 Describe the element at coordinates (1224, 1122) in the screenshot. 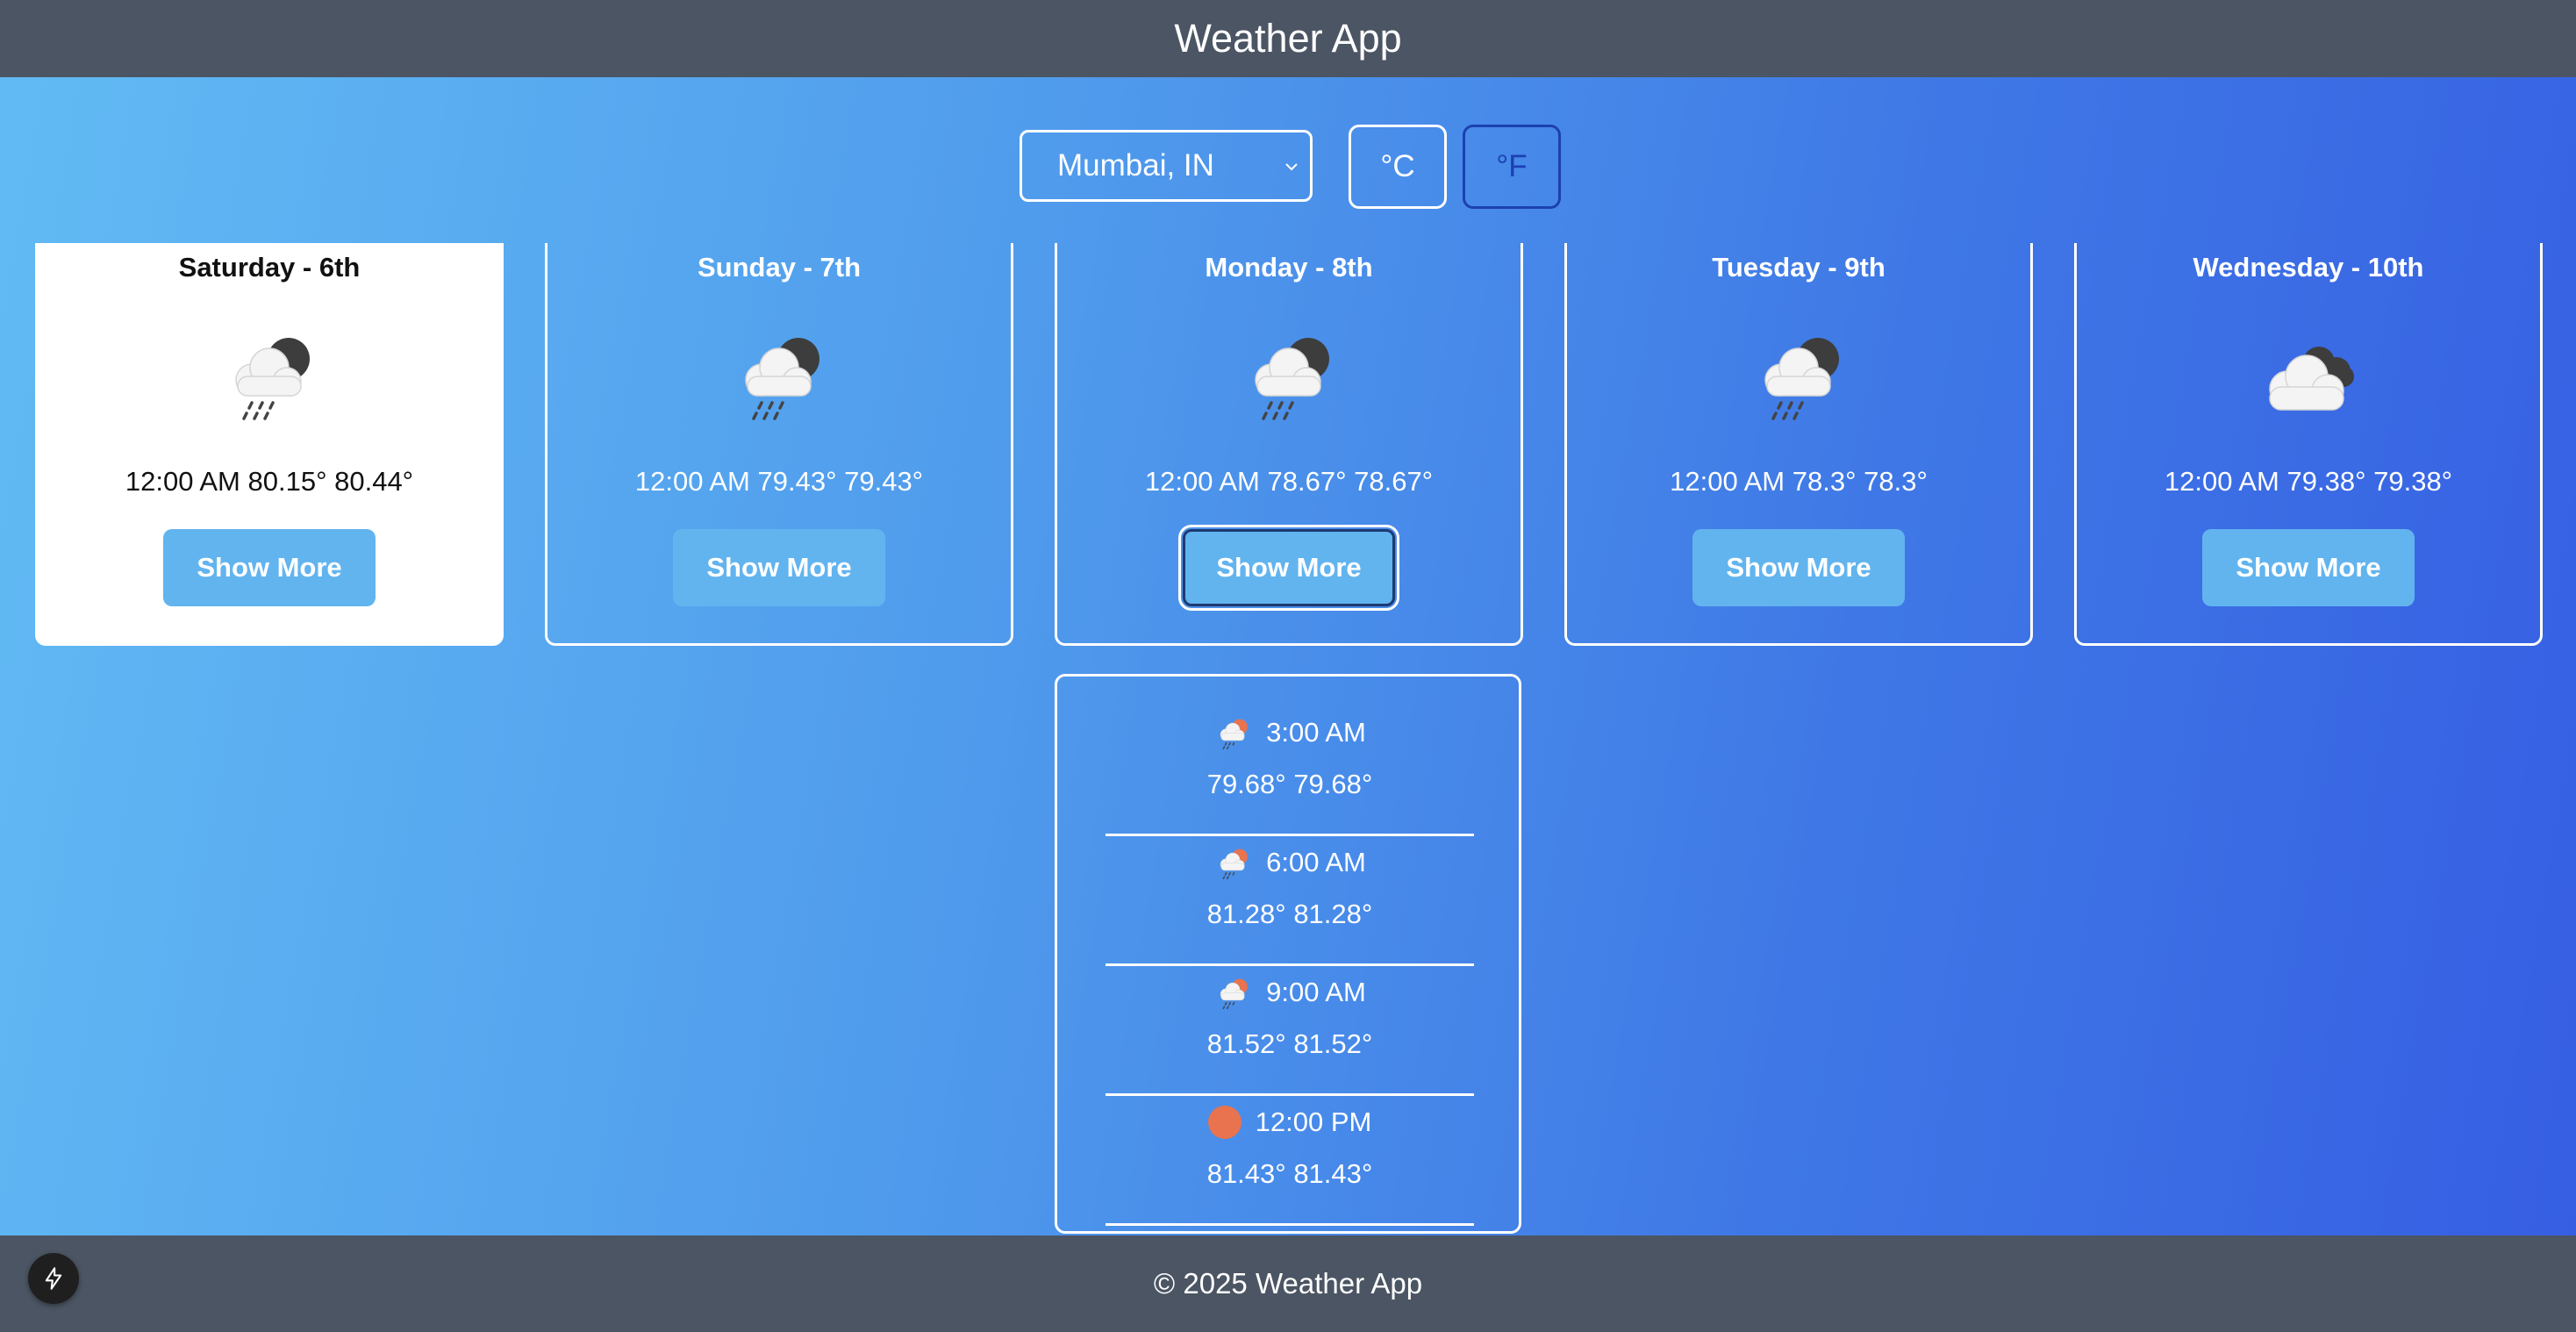

I see `sun-icon` at that location.